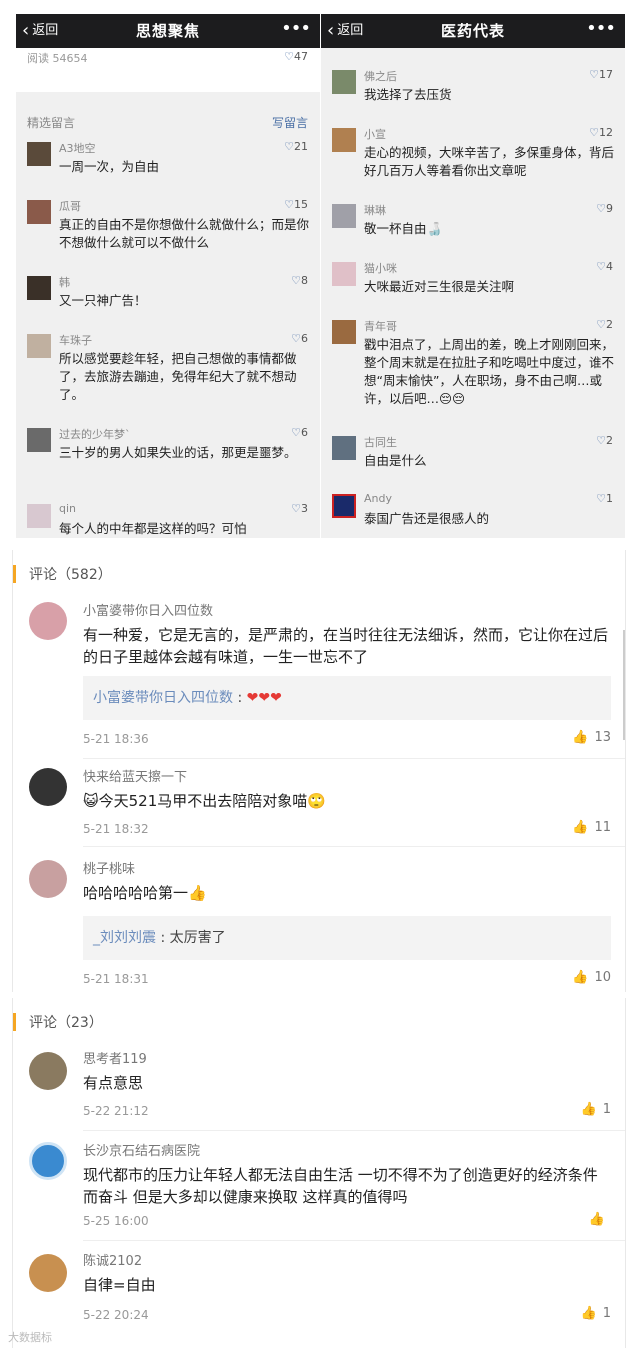 The image size is (640, 1351). I want to click on comment-like-button: ♡4, so click(604, 266).